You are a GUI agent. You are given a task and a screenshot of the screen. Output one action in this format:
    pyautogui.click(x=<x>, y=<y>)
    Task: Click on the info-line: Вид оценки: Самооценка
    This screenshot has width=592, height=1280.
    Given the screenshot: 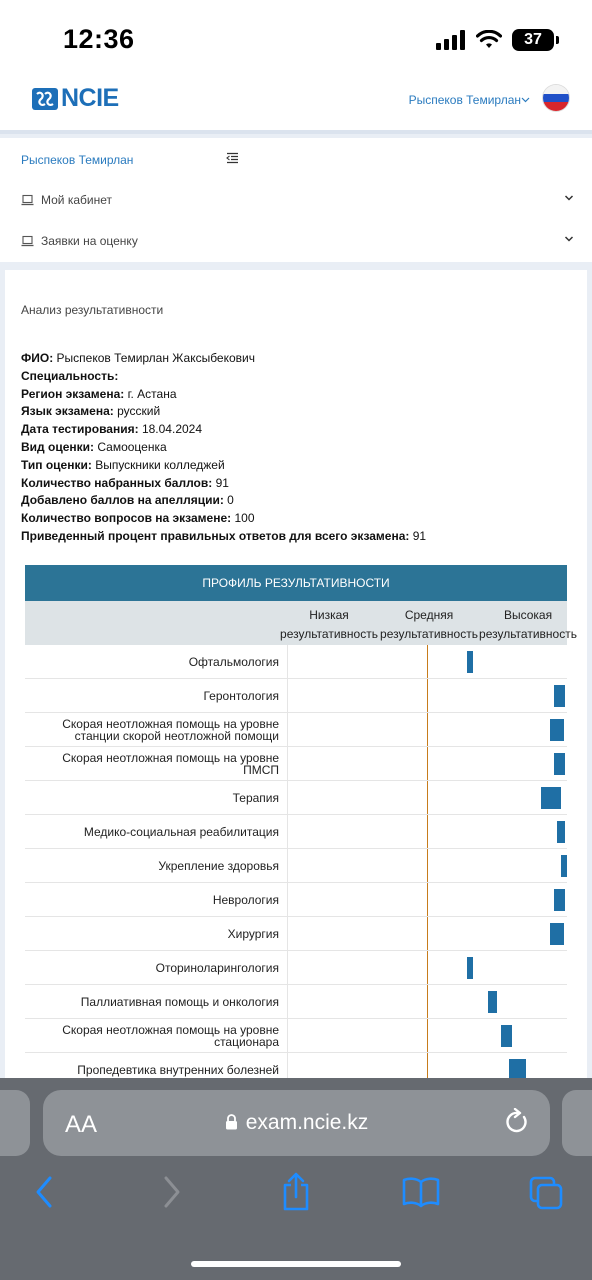 What is the action you would take?
    pyautogui.click(x=301, y=448)
    